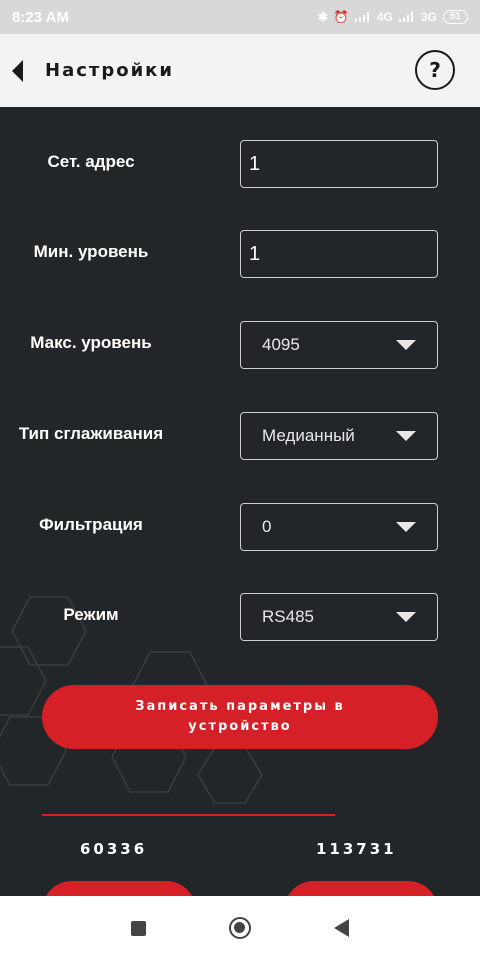  I want to click on setting-row-net-address: Сет. адрес 1, so click(240, 164).